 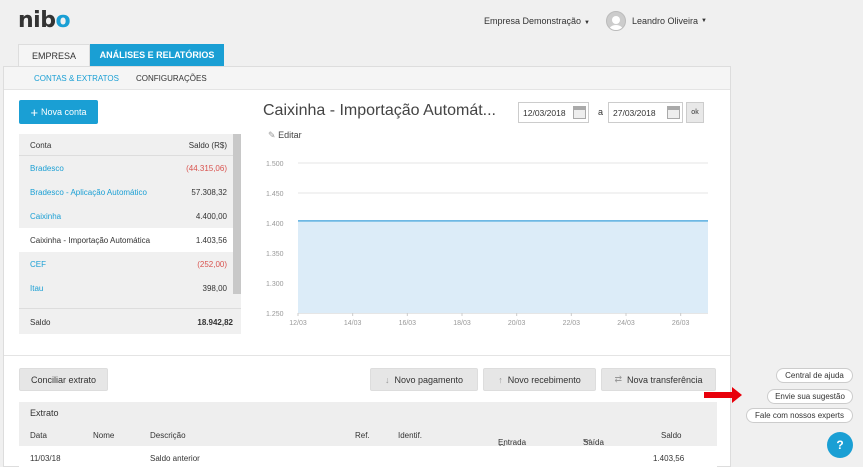 What do you see at coordinates (408, 323) in the screenshot?
I see `x-tick-label: 16/03` at bounding box center [408, 323].